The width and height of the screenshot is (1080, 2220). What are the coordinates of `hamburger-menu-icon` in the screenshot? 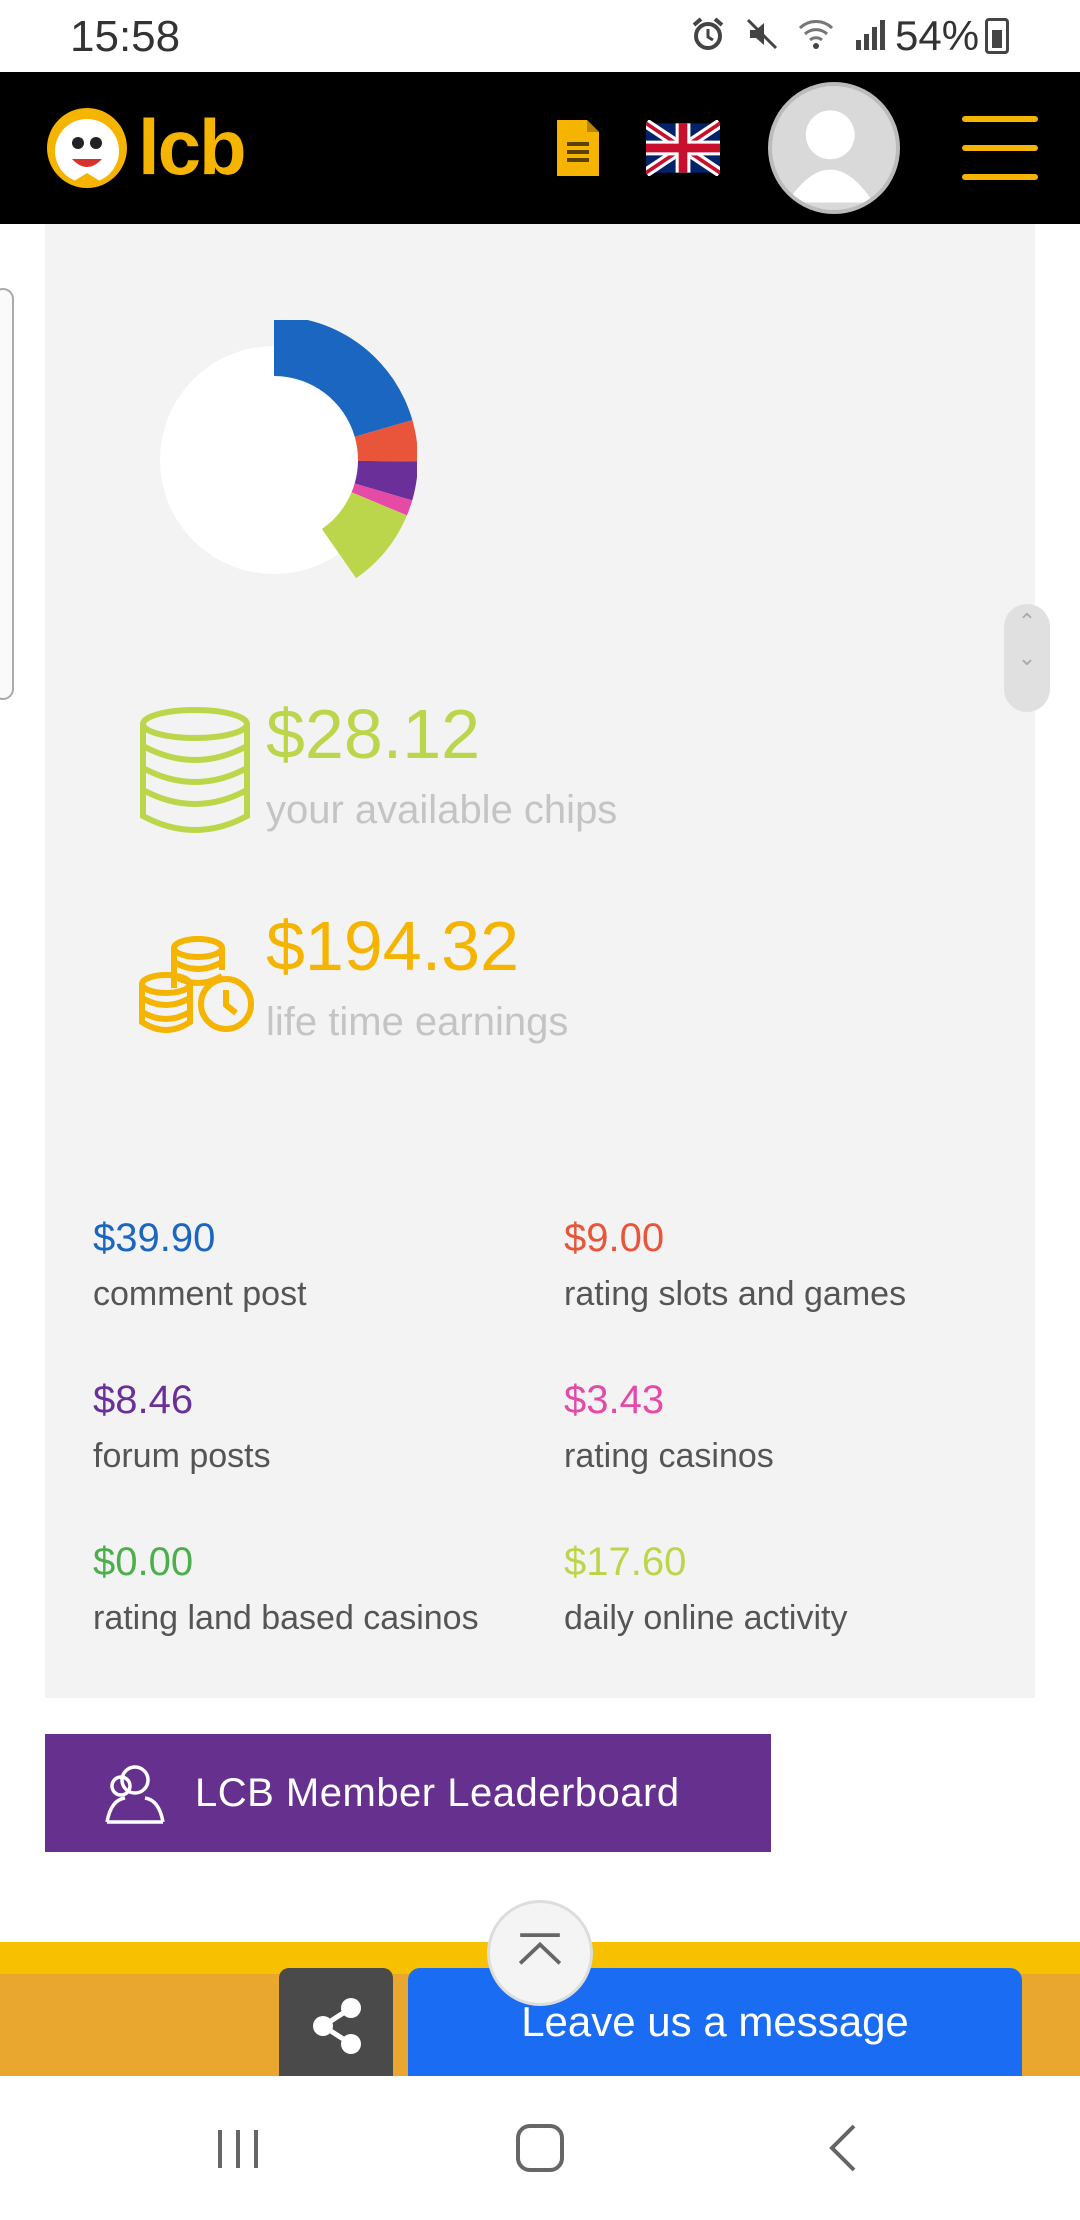 It's located at (1000, 148).